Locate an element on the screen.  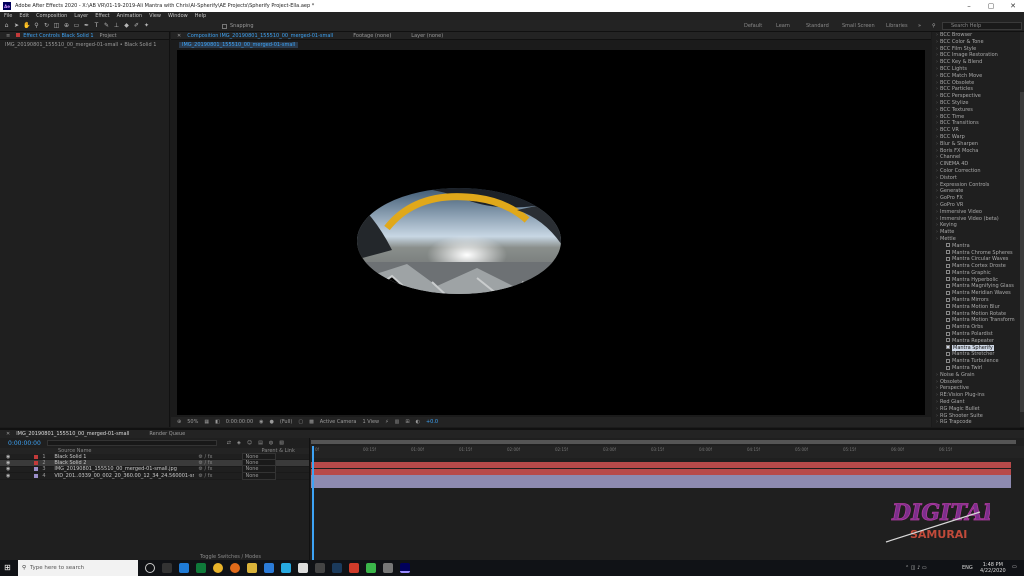
effect-item: Mantra Mirrors is located at coordinates (978, 300).